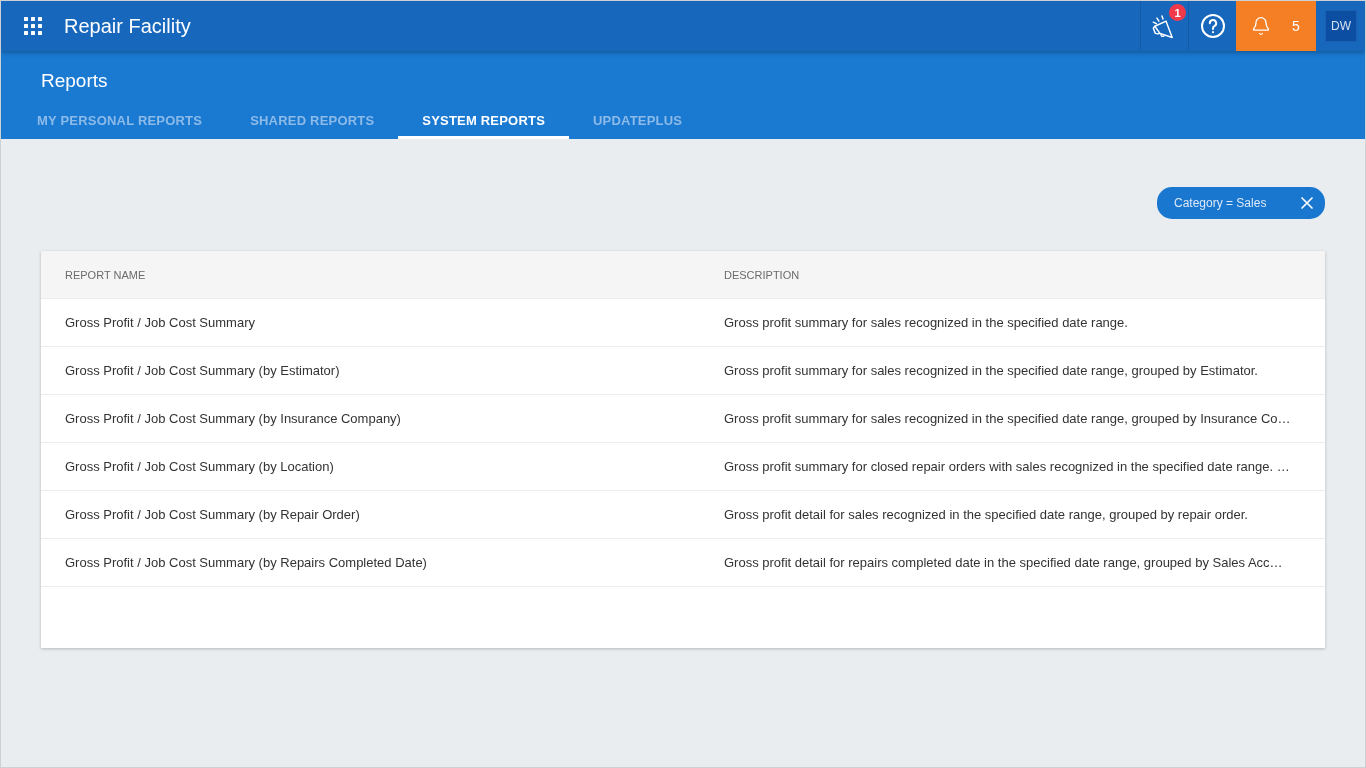  What do you see at coordinates (638, 120) in the screenshot?
I see `tab: UPDATEPLUS` at bounding box center [638, 120].